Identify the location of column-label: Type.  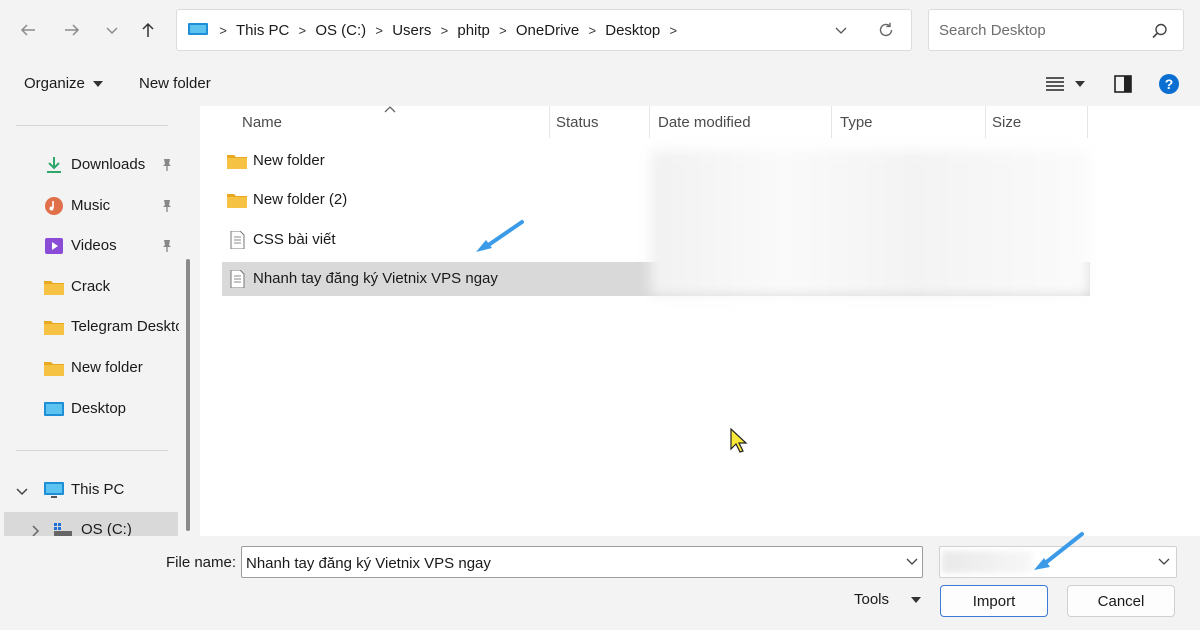
(856, 122).